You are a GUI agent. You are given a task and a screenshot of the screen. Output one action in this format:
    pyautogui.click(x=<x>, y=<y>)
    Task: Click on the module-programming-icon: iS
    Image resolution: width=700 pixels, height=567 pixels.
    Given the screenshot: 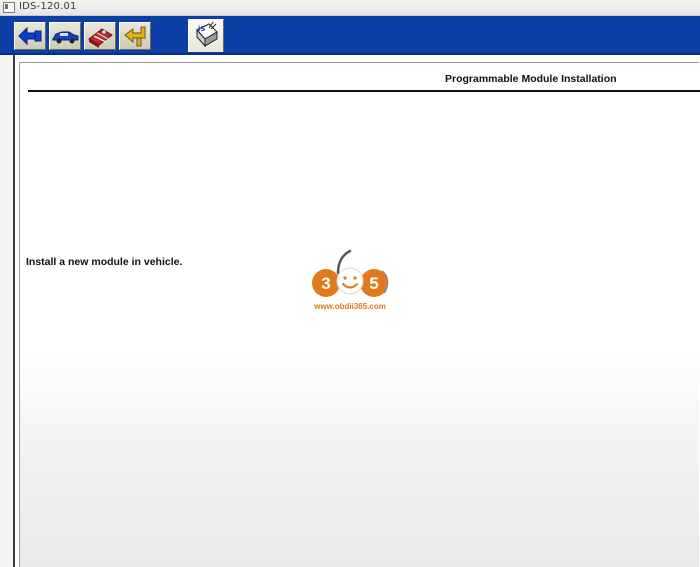 What is the action you would take?
    pyautogui.click(x=207, y=34)
    